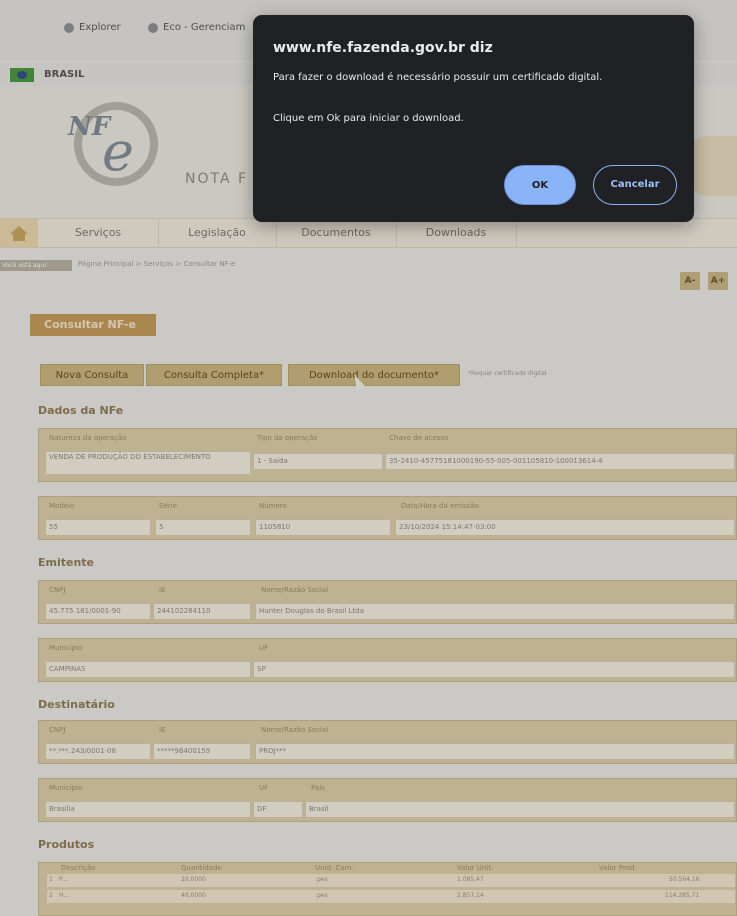  I want to click on col-unid: Unid. Com., so click(334, 868).